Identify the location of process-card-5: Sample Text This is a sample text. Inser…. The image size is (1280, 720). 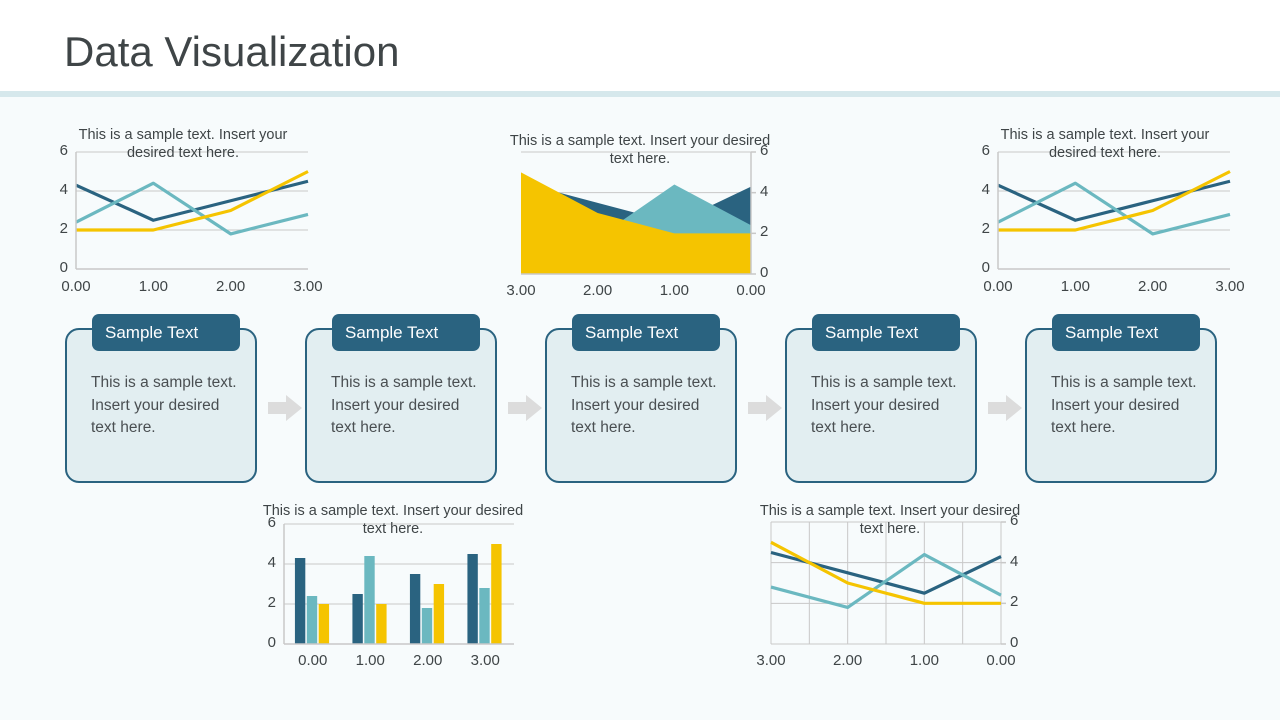
(1121, 398).